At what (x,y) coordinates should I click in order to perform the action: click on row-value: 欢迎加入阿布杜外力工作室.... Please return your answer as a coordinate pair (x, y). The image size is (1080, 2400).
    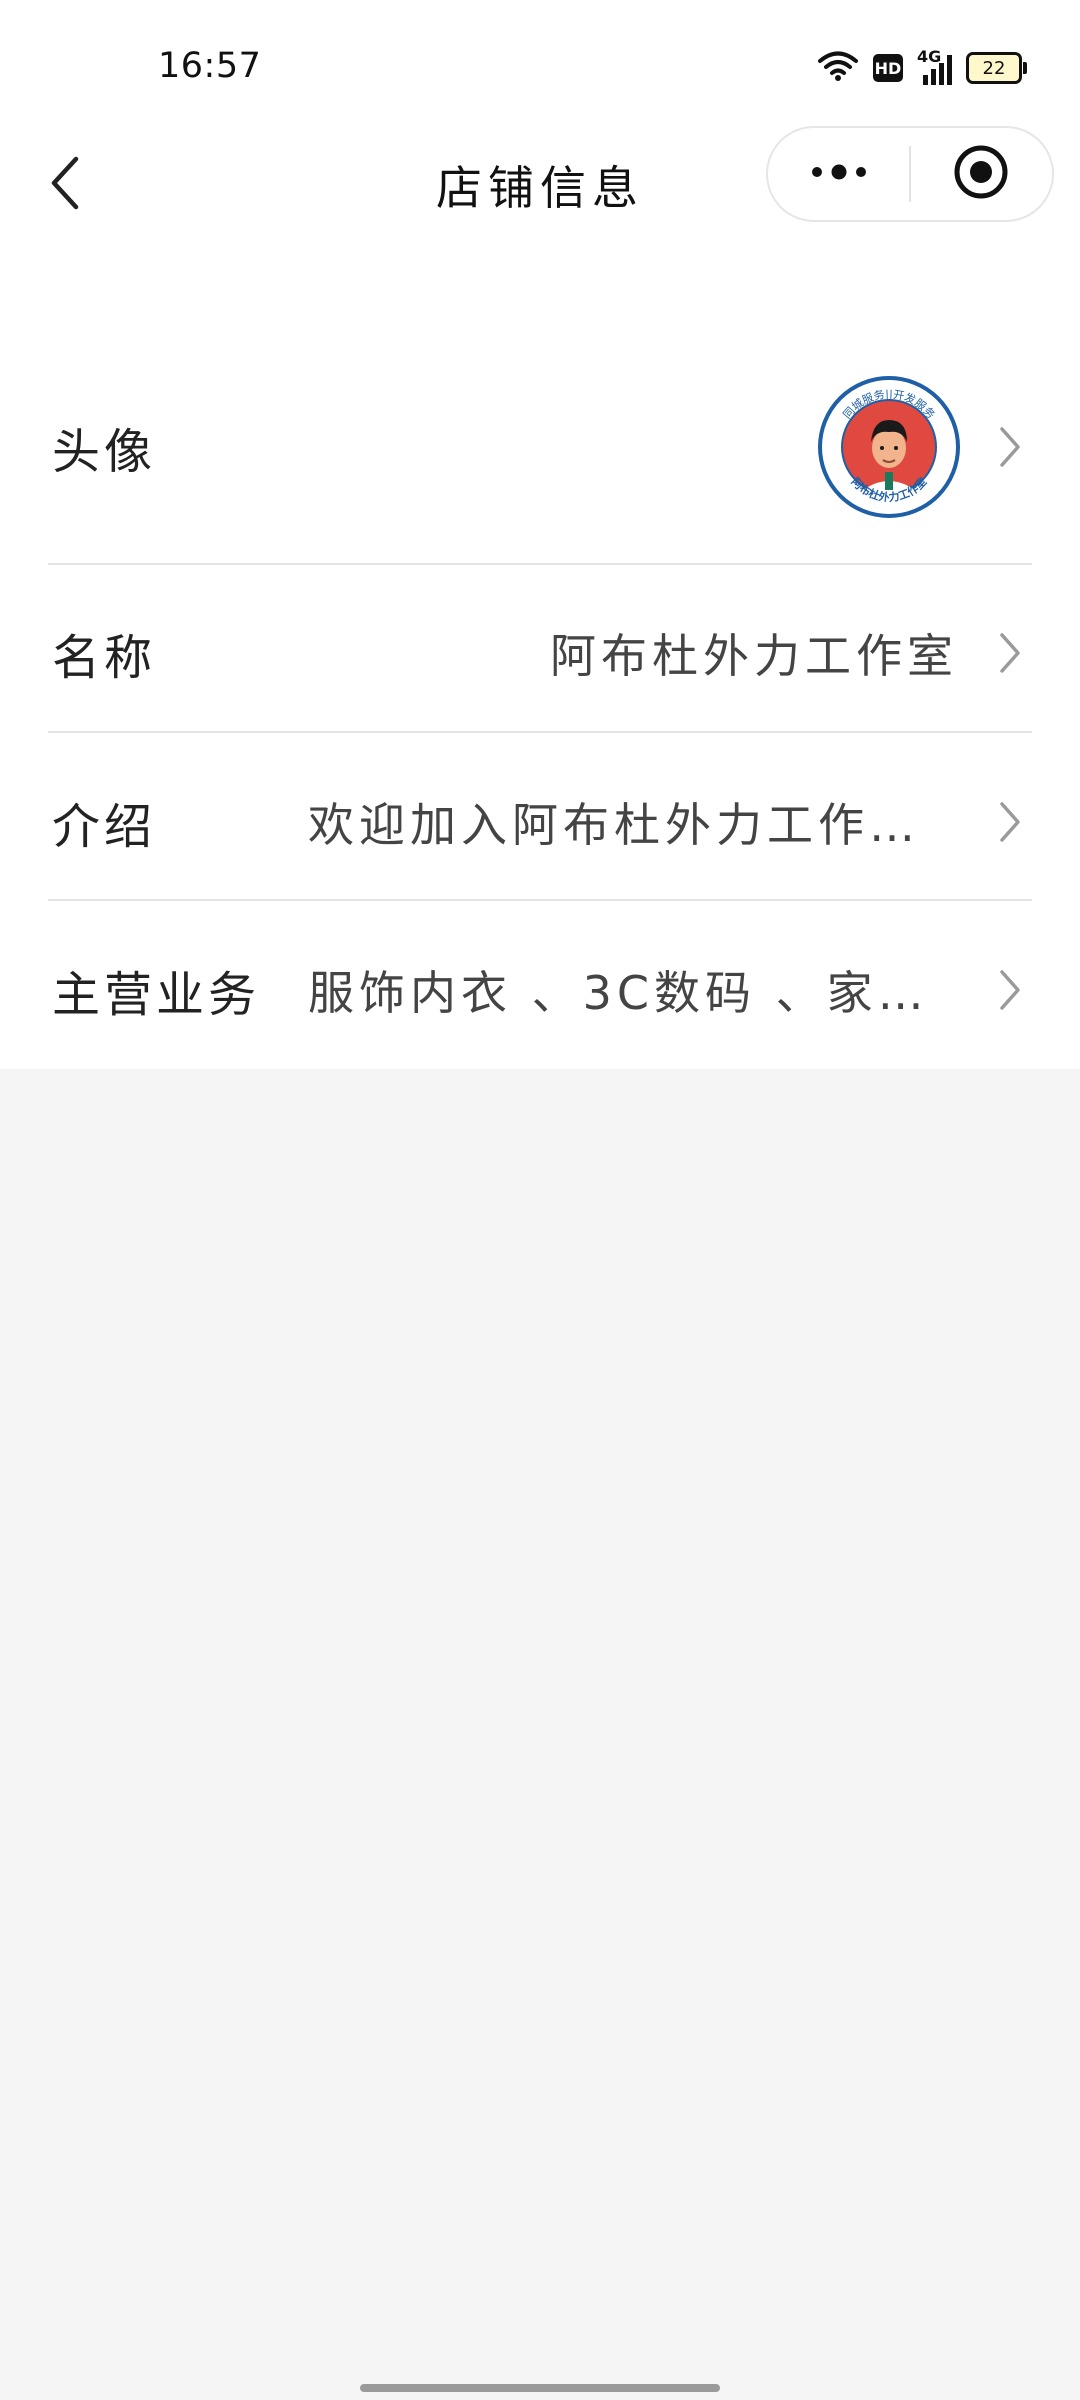
    Looking at the image, I should click on (633, 825).